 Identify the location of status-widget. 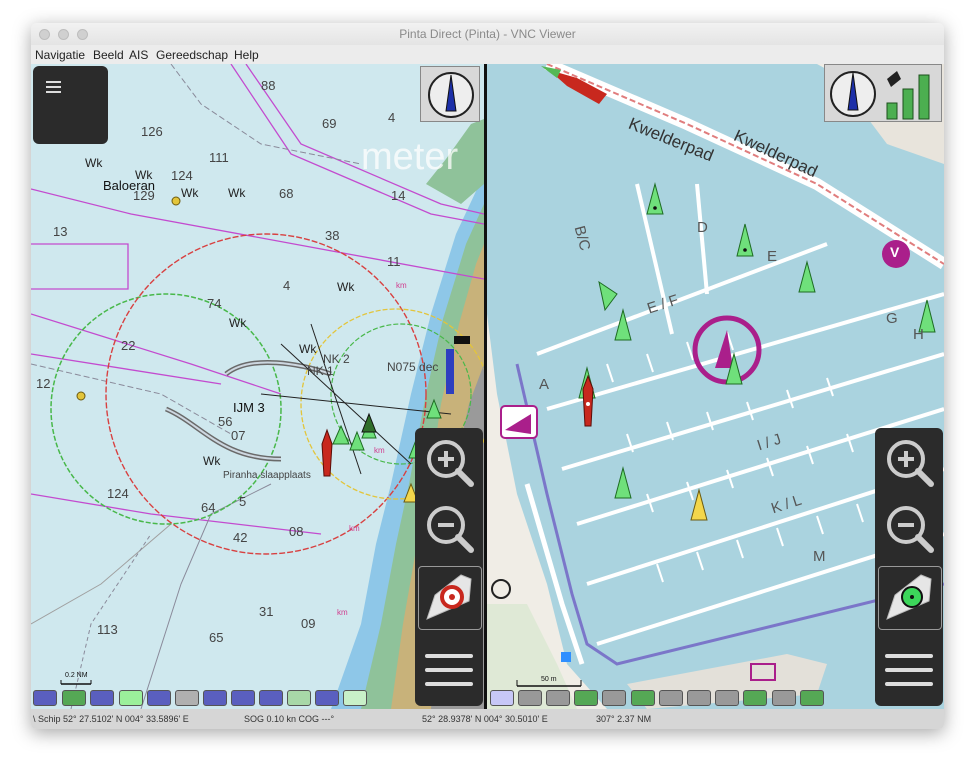
(883, 93).